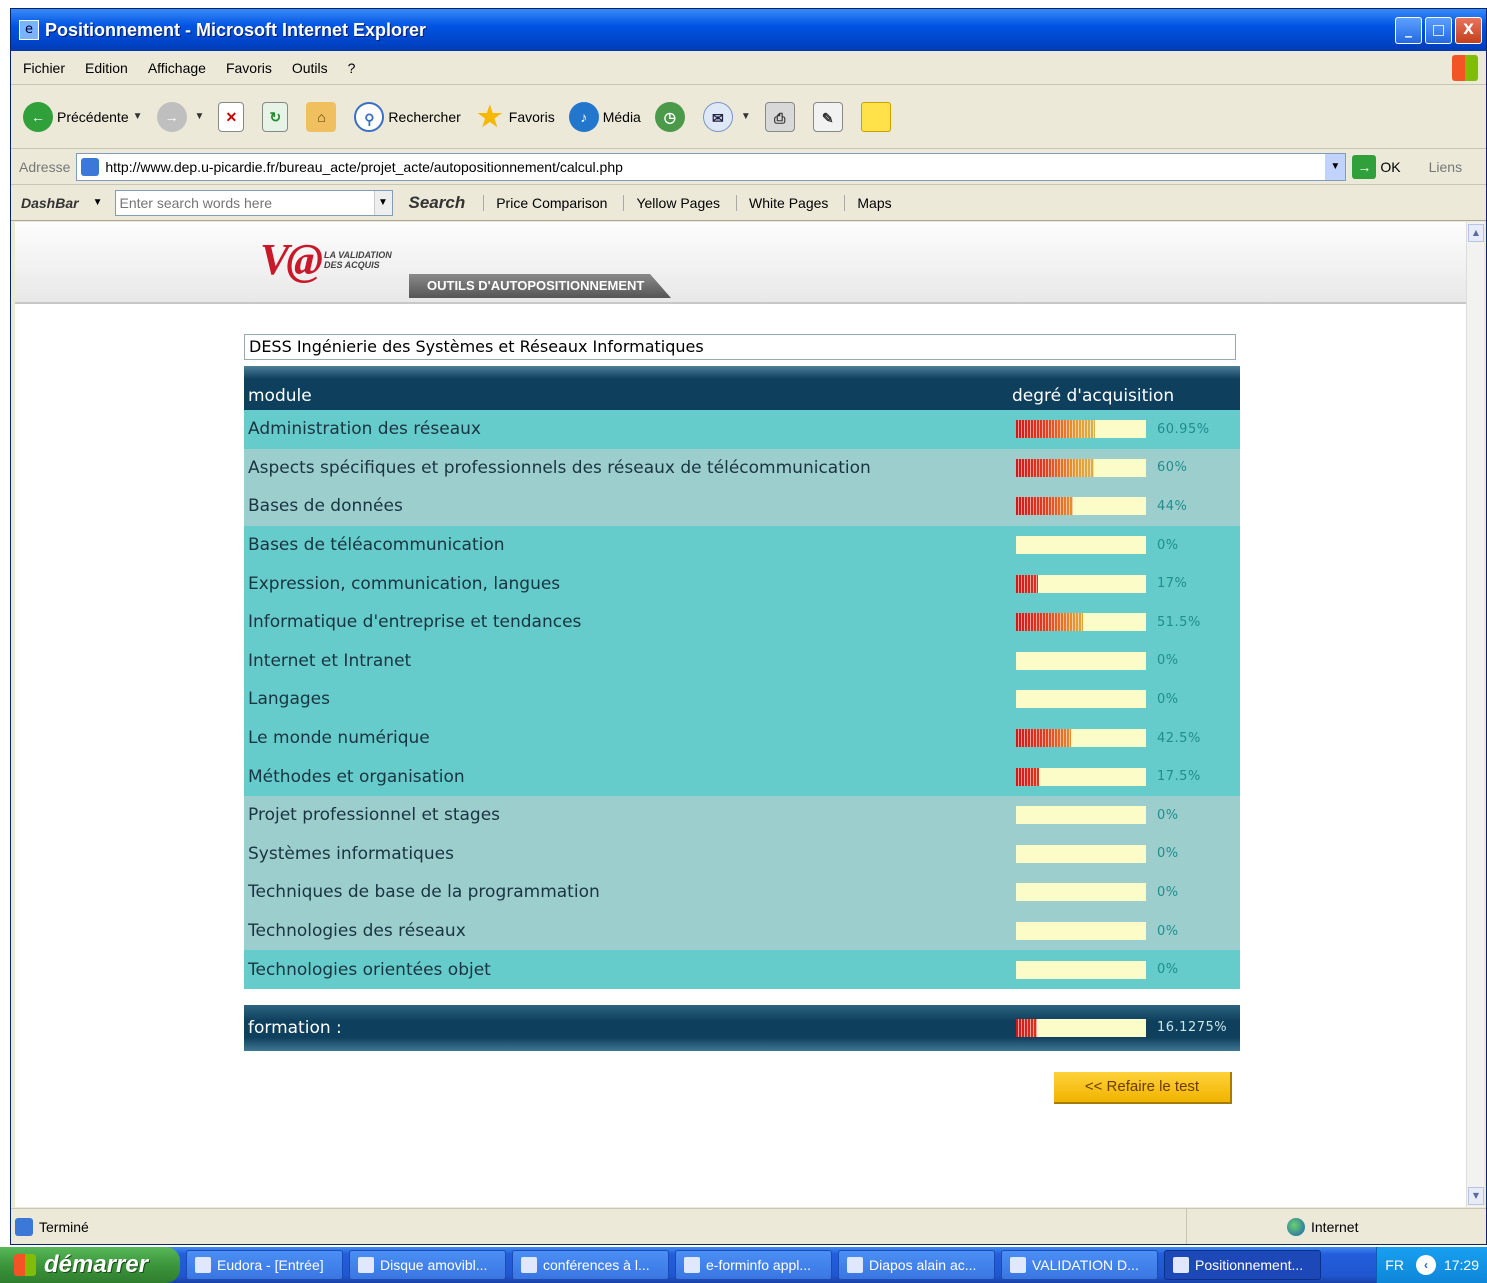  I want to click on menu-help: ?, so click(352, 68).